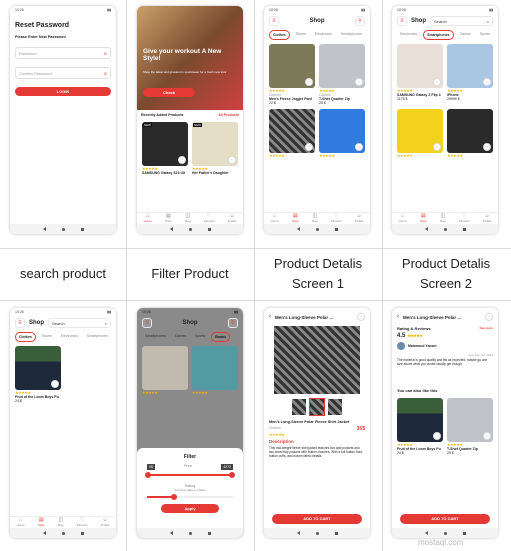  I want to click on price-slider, so click(190, 475).